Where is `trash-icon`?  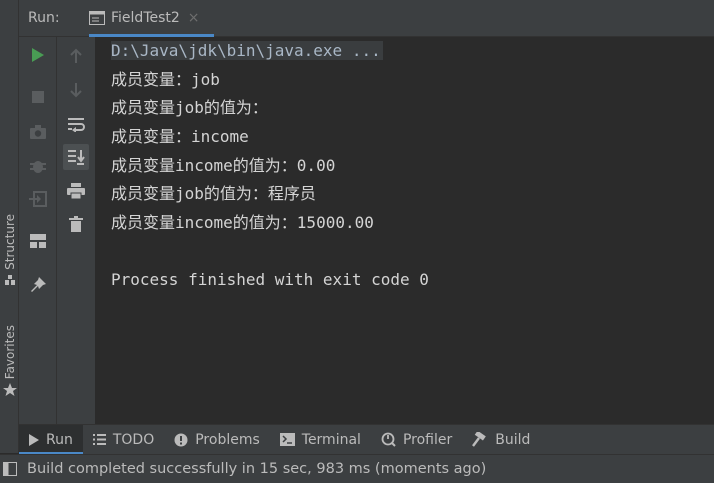
trash-icon is located at coordinates (76, 224).